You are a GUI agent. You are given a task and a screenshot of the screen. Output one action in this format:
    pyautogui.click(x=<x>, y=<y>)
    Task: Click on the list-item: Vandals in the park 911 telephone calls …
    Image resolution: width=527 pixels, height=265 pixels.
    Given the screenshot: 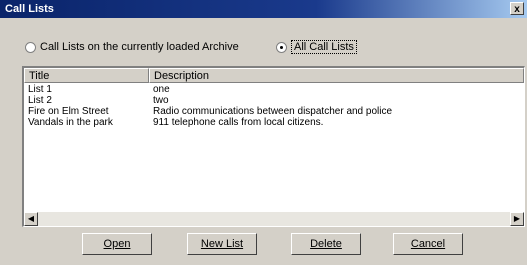 What is the action you would take?
    pyautogui.click(x=274, y=122)
    